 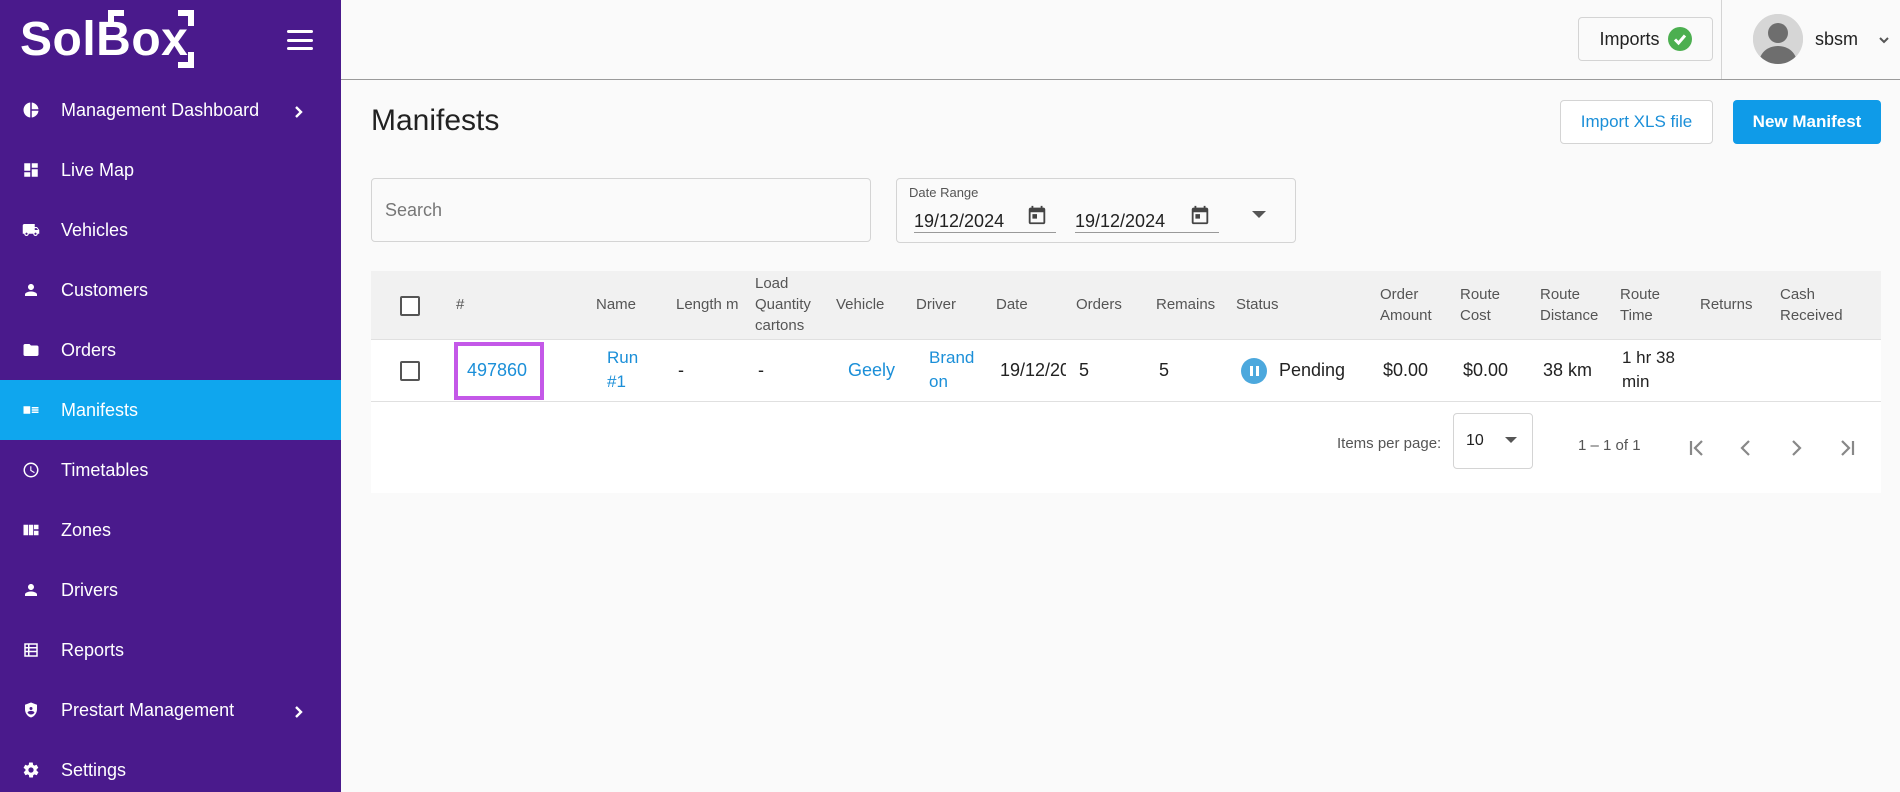 I want to click on user-name: sbsm, so click(x=1837, y=38).